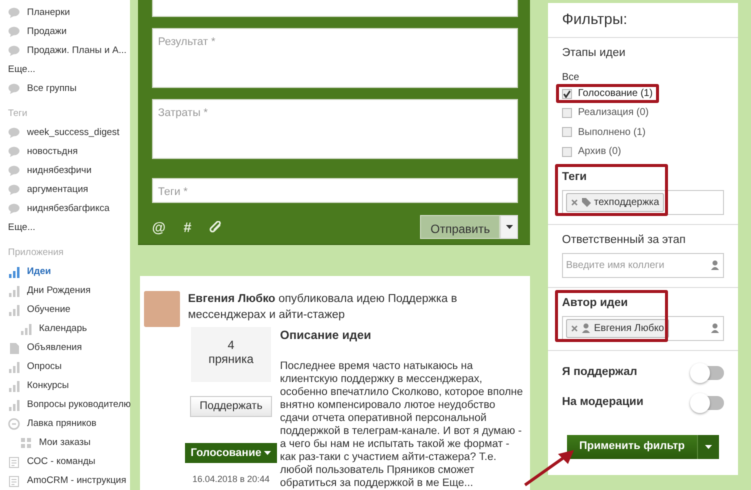 This screenshot has width=751, height=490. Describe the element at coordinates (68, 208) in the screenshot. I see `sidebar-item: ниднябезбагфикса` at that location.